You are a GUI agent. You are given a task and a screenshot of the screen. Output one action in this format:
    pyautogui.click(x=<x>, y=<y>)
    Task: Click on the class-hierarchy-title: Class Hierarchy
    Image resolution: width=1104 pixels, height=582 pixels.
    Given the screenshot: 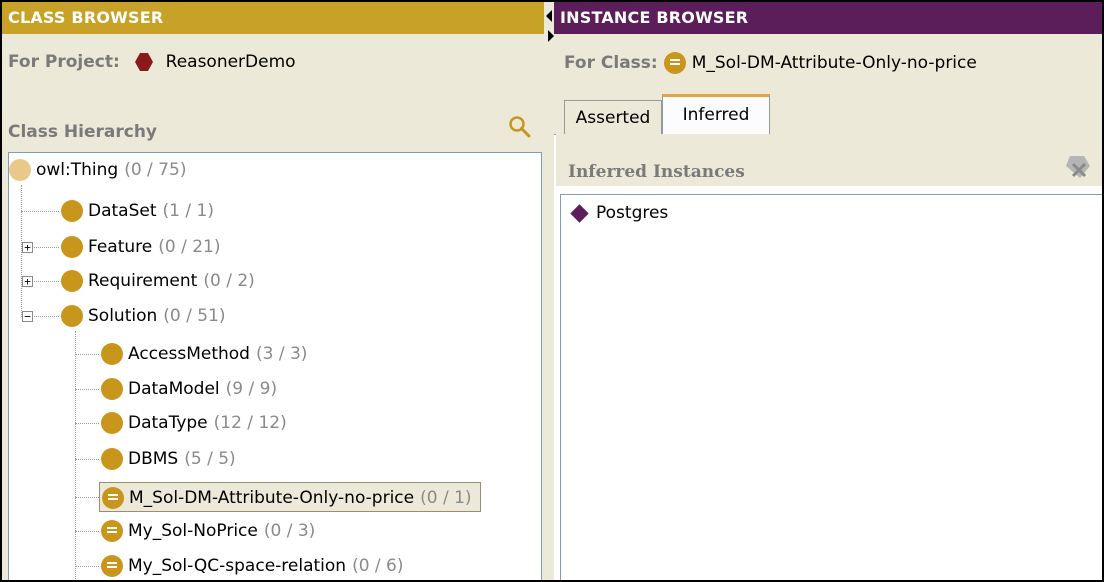 What is the action you would take?
    pyautogui.click(x=83, y=132)
    